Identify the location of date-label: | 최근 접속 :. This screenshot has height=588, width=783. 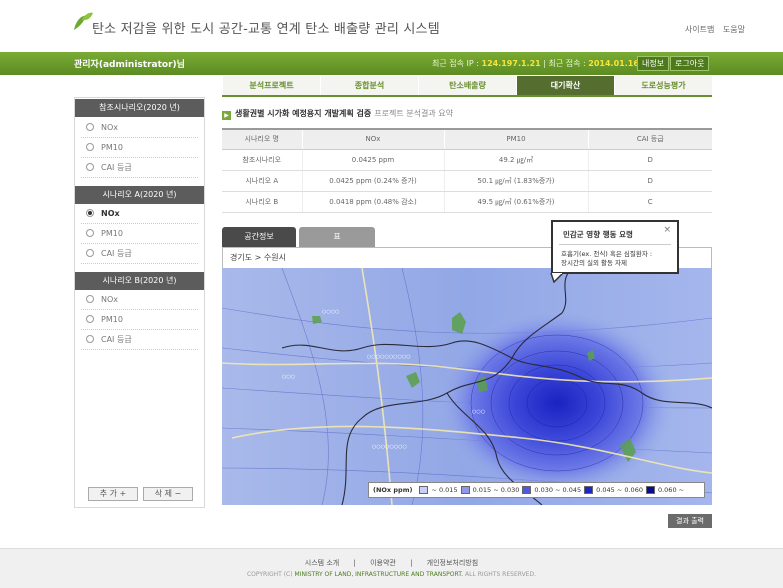
(564, 63).